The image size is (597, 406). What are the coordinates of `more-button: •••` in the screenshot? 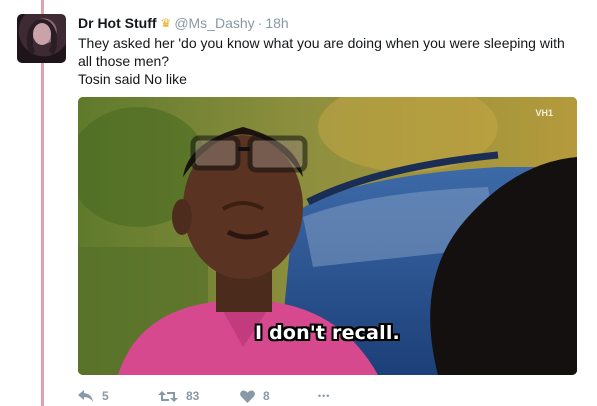 It's located at (324, 396).